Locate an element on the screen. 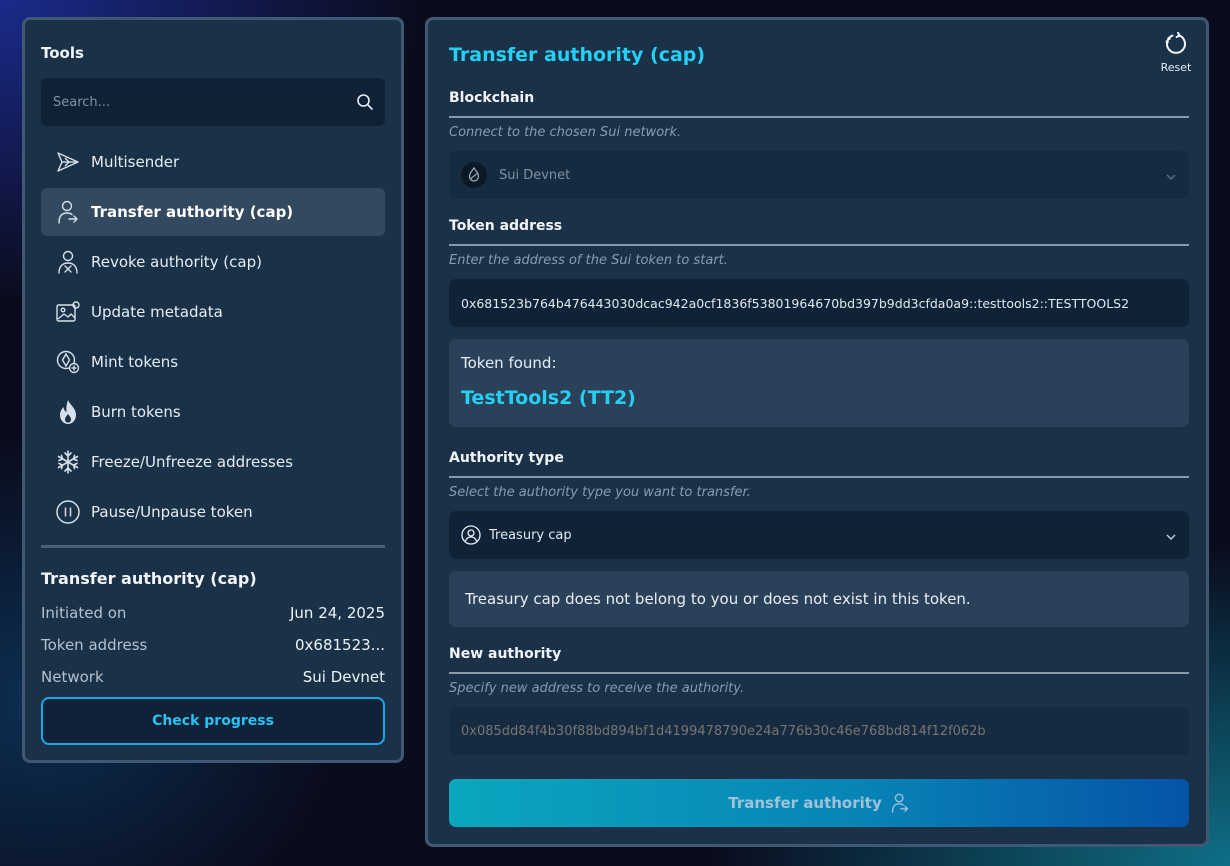  sidebar-item-freeze-unfreeze: Freeze/Unfreeze addresses is located at coordinates (213, 462).